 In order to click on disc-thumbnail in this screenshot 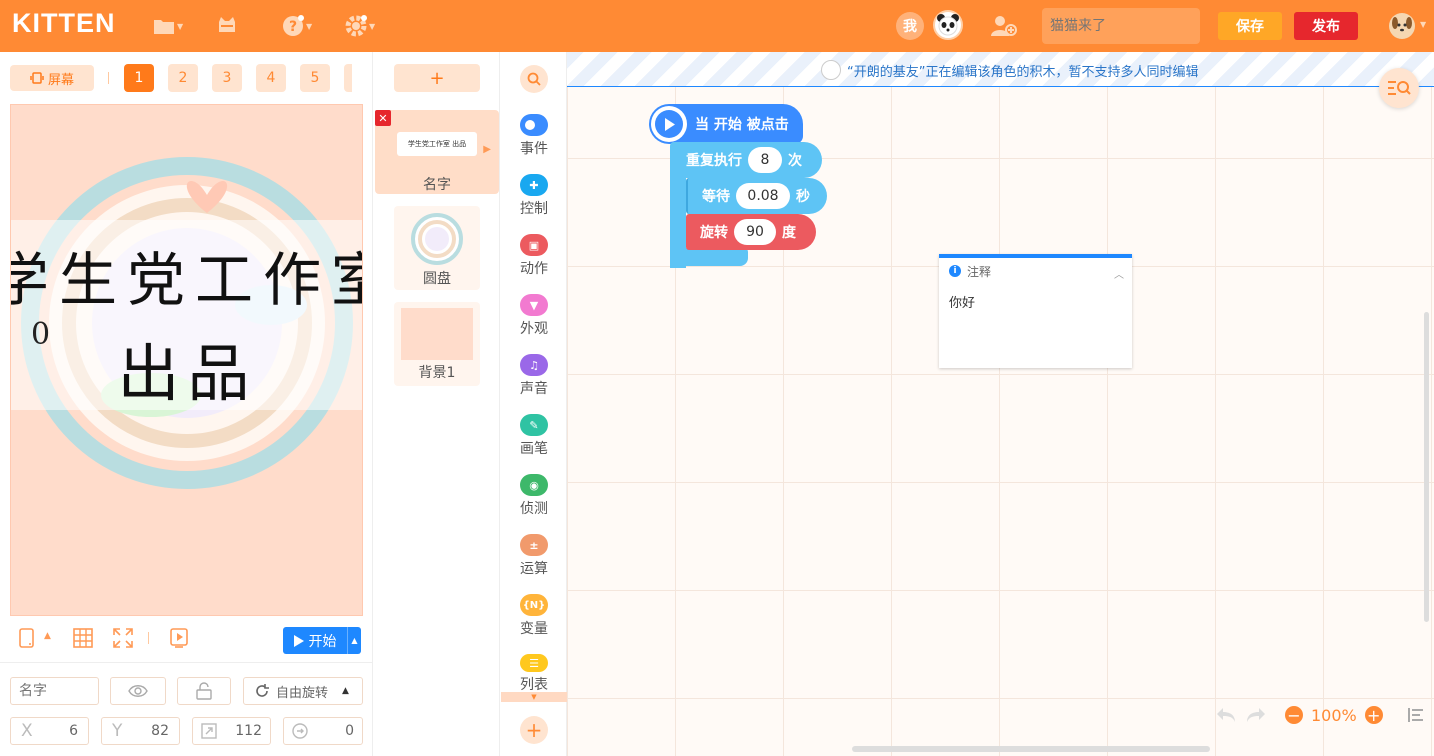, I will do `click(437, 239)`.